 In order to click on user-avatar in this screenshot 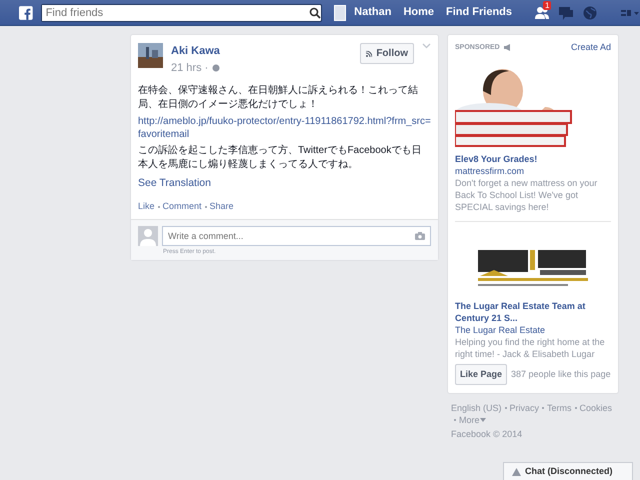, I will do `click(340, 12)`.